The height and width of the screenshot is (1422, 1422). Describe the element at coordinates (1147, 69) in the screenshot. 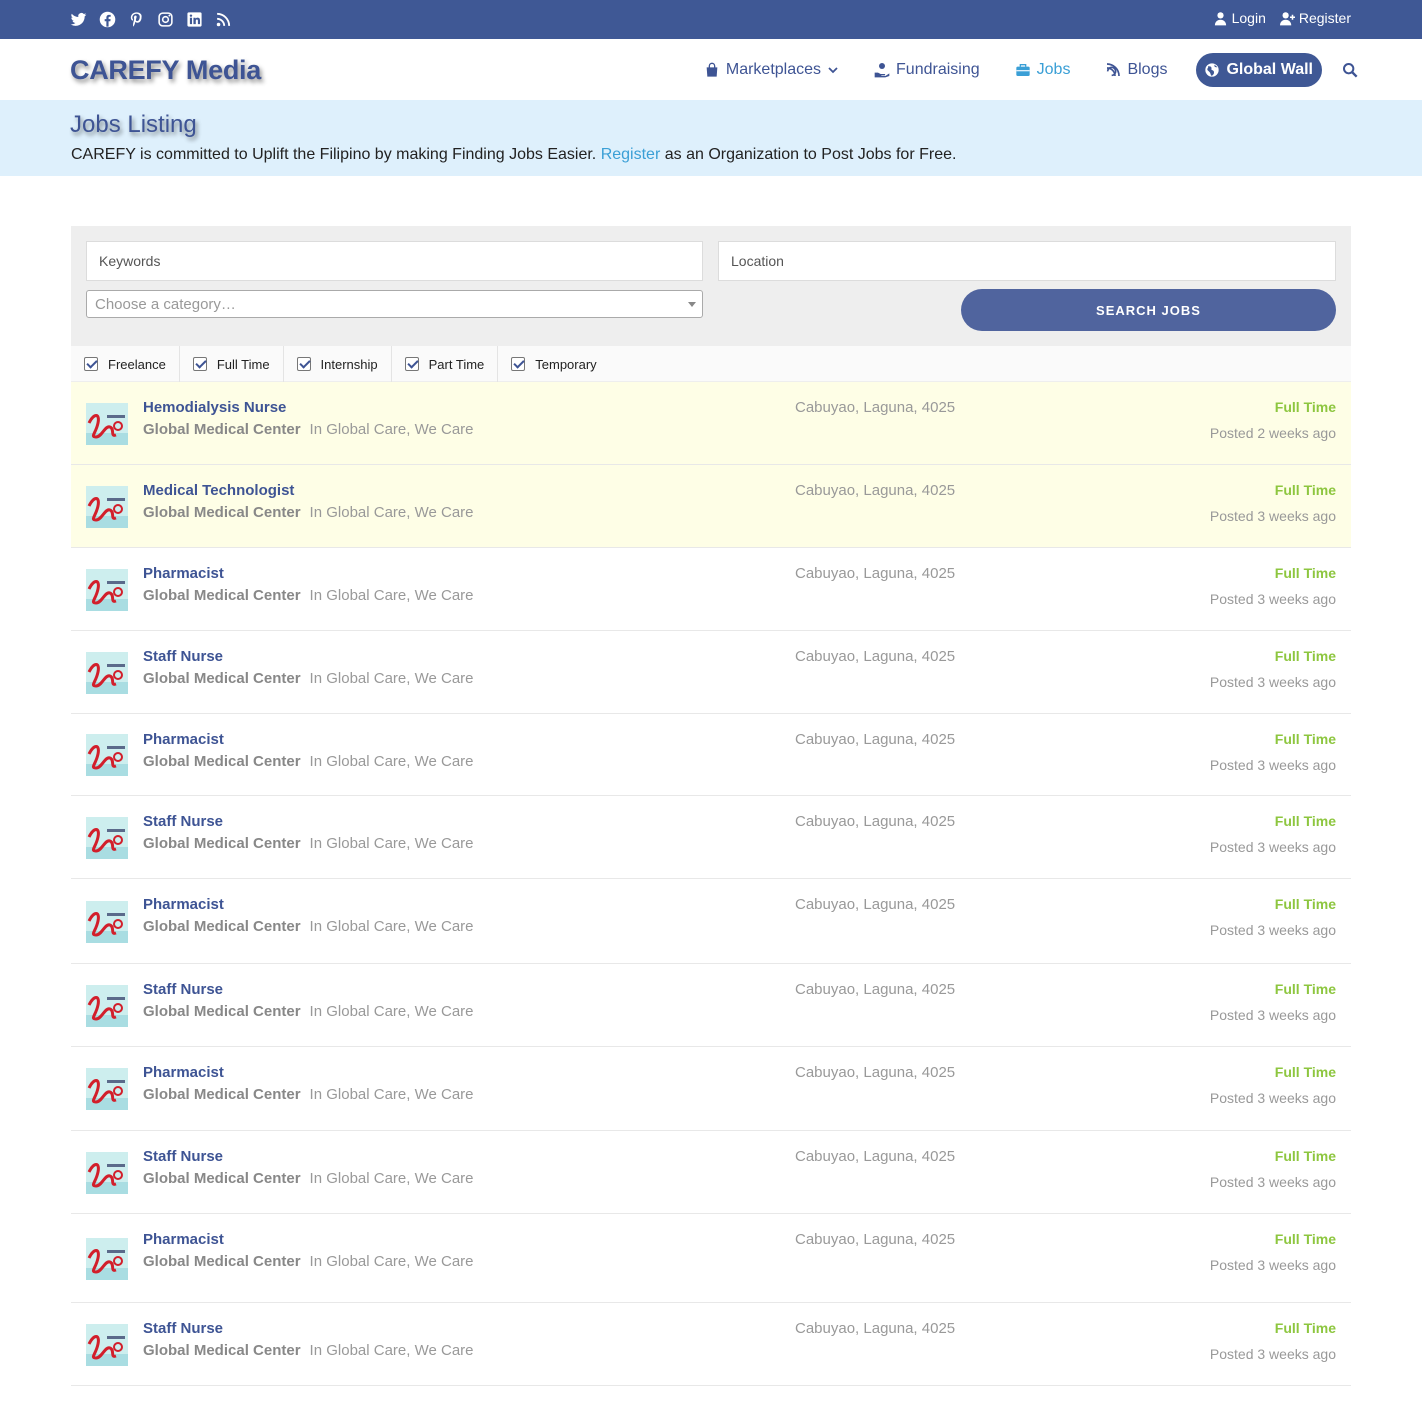

I see `nav-blogs-label: Blogs` at that location.